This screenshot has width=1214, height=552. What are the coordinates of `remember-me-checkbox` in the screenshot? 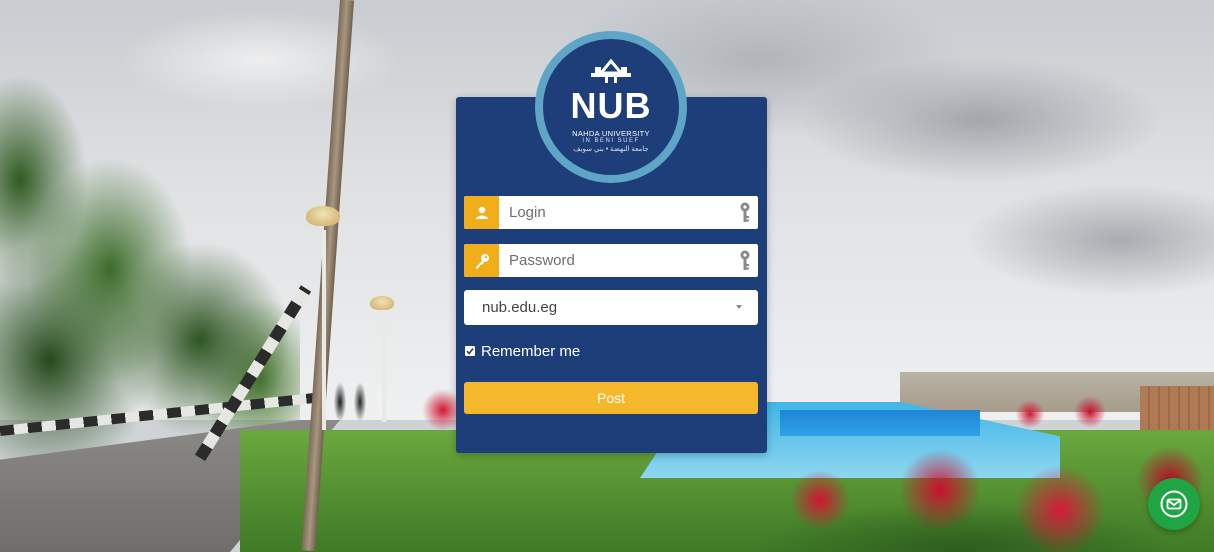 It's located at (470, 351).